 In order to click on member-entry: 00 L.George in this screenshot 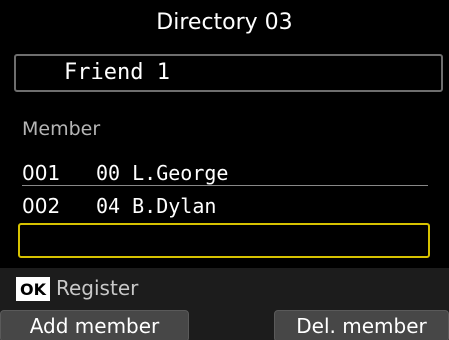, I will do `click(162, 173)`.